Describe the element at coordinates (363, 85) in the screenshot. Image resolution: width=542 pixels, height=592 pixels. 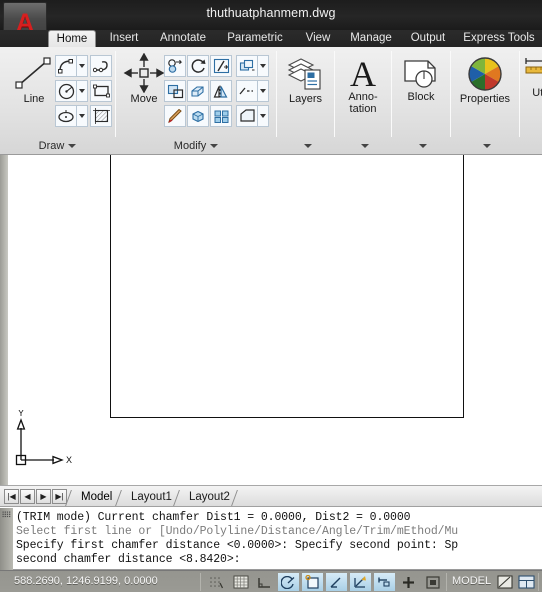
I see `annotation-button: A Anno- tation` at that location.